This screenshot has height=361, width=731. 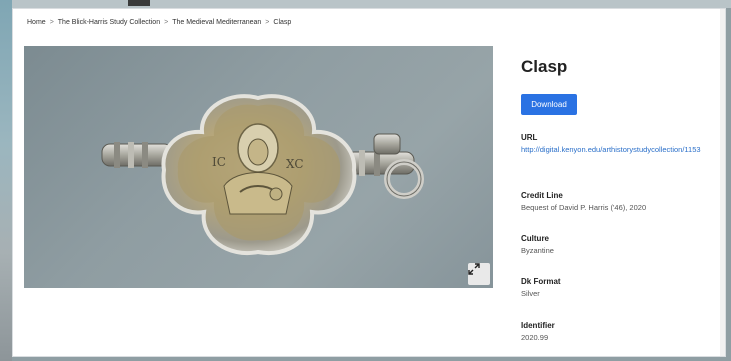 I want to click on breadcrumb-collection: The Blick-Harris Study Collection, so click(x=109, y=22).